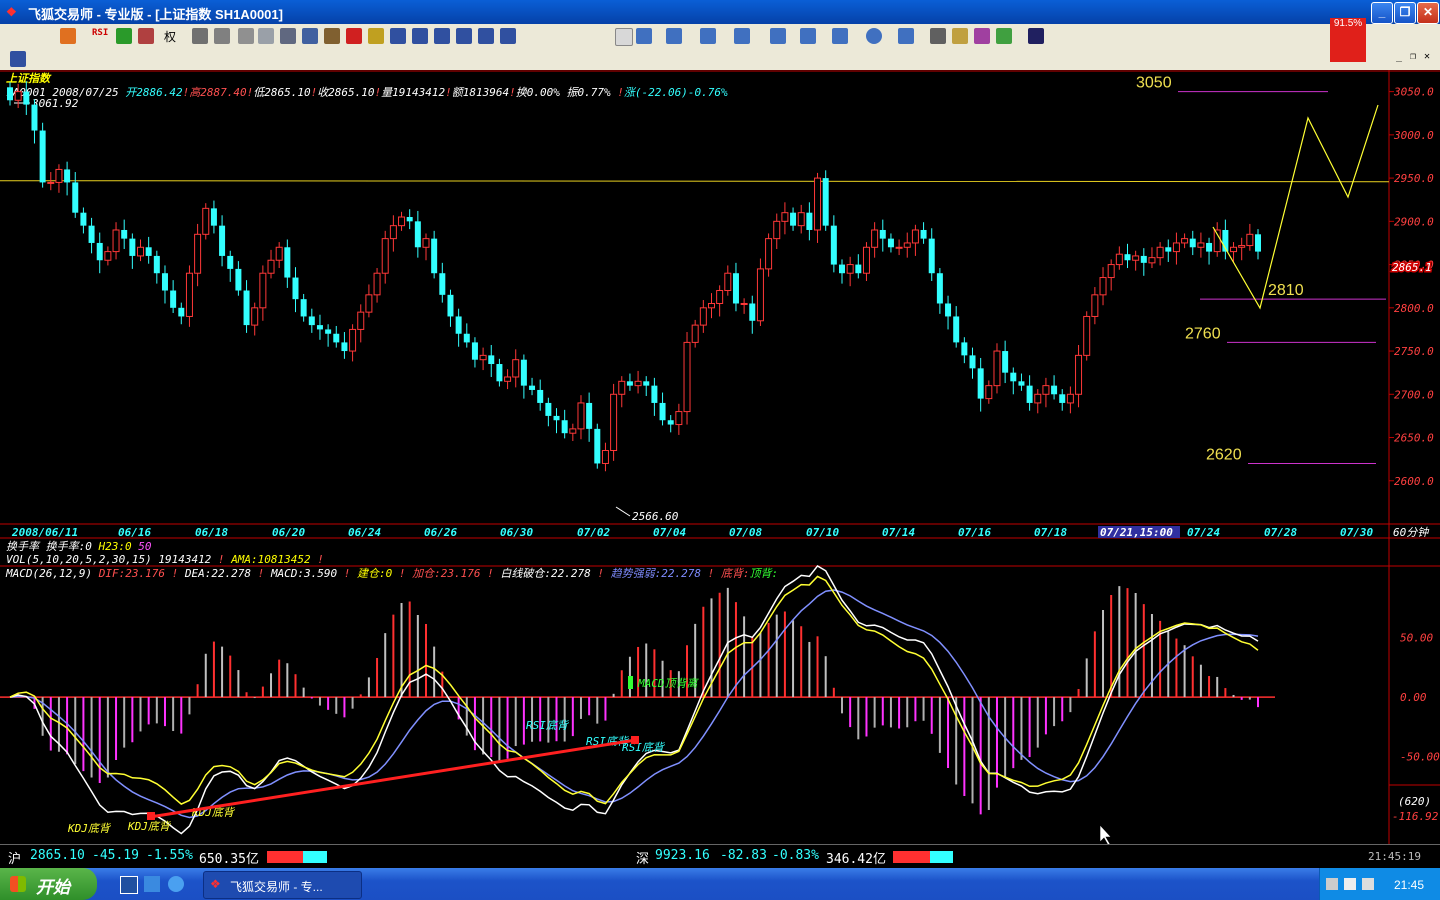  What do you see at coordinates (1286, 290) in the screenshot?
I see `level-label: 2810` at bounding box center [1286, 290].